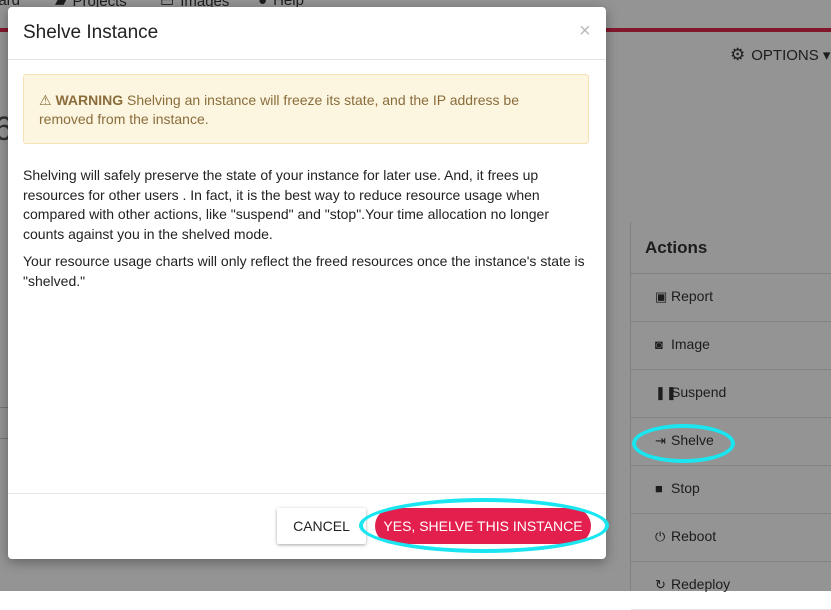 The height and width of the screenshot is (610, 831). Describe the element at coordinates (91, 32) in the screenshot. I see `modal-title: Shelve Instance` at that location.